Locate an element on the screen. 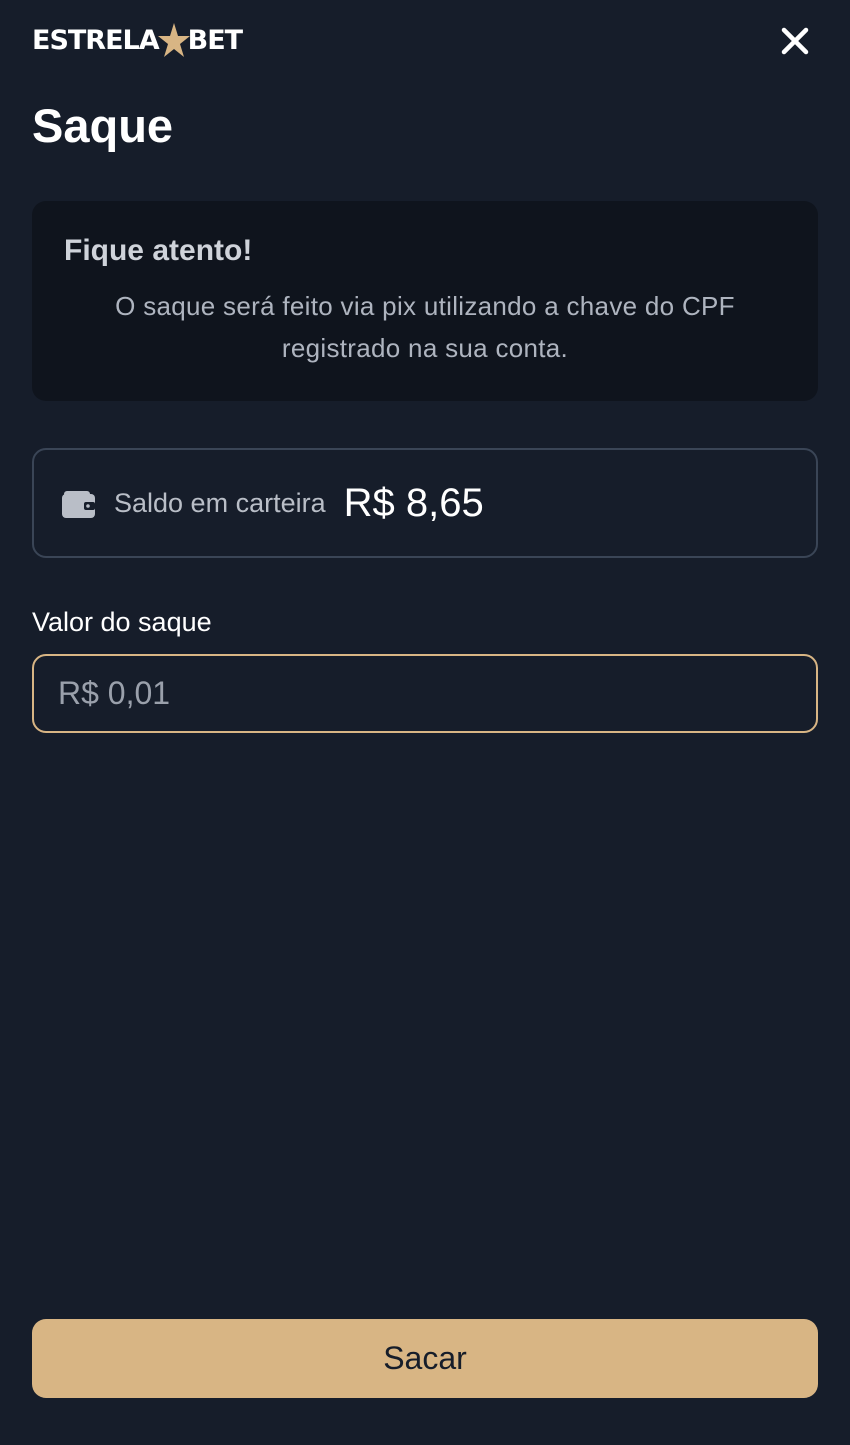  brand-logo: ESTRELA BET is located at coordinates (137, 40).